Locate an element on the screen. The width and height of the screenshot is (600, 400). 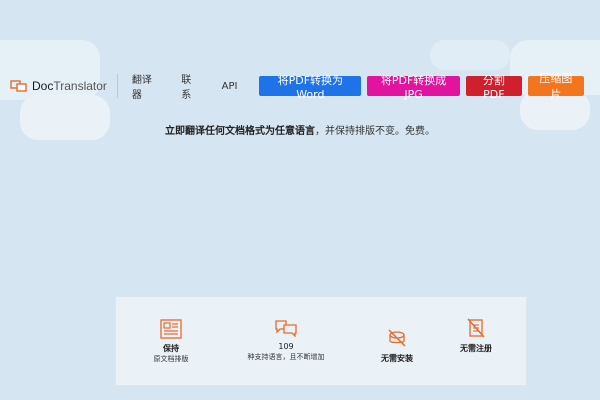
feature-no-registration: 无需注册 is located at coordinates (476, 335).